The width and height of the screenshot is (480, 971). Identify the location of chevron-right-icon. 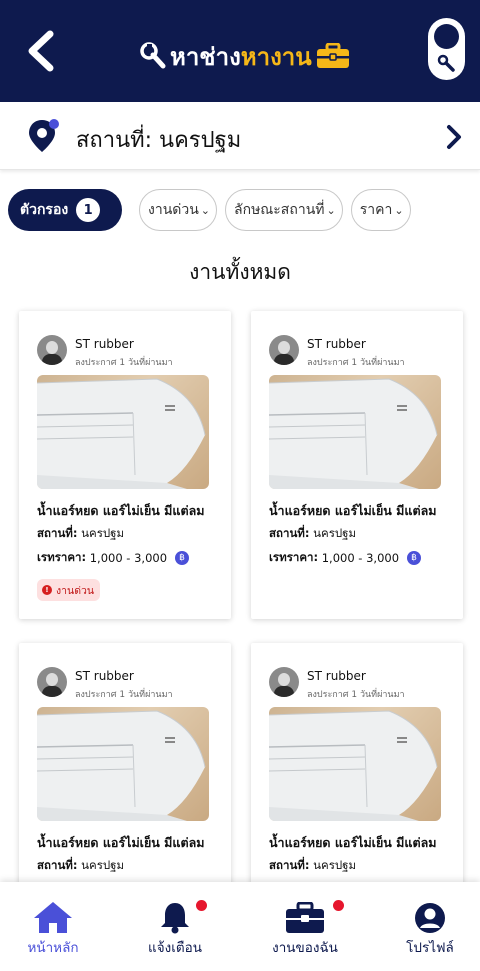
(454, 137).